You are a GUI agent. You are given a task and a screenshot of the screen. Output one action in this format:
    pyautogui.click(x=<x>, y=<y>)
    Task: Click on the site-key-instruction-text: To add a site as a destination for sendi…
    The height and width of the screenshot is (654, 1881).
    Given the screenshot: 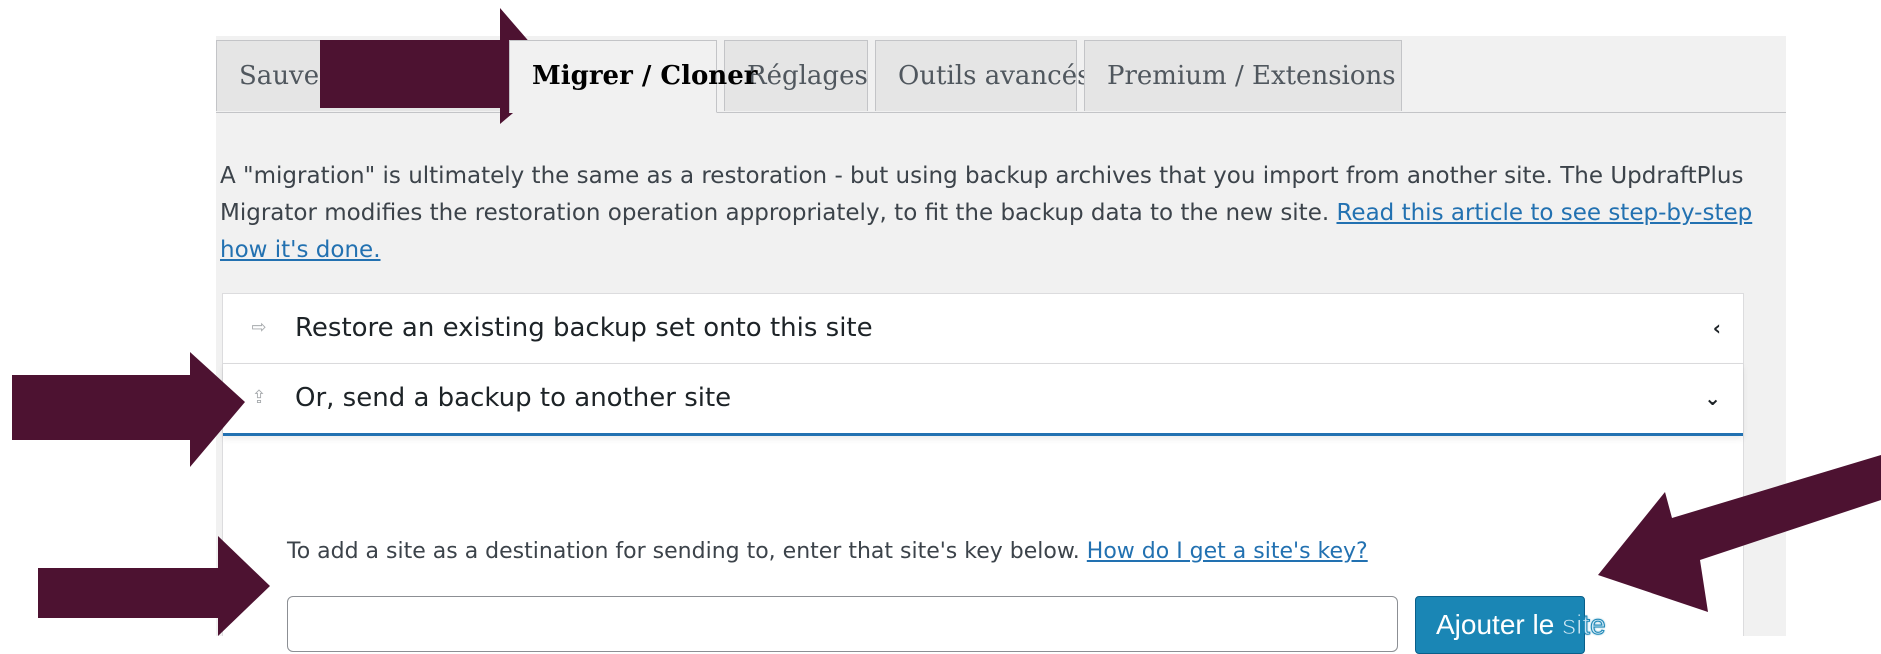 What is the action you would take?
    pyautogui.click(x=687, y=551)
    